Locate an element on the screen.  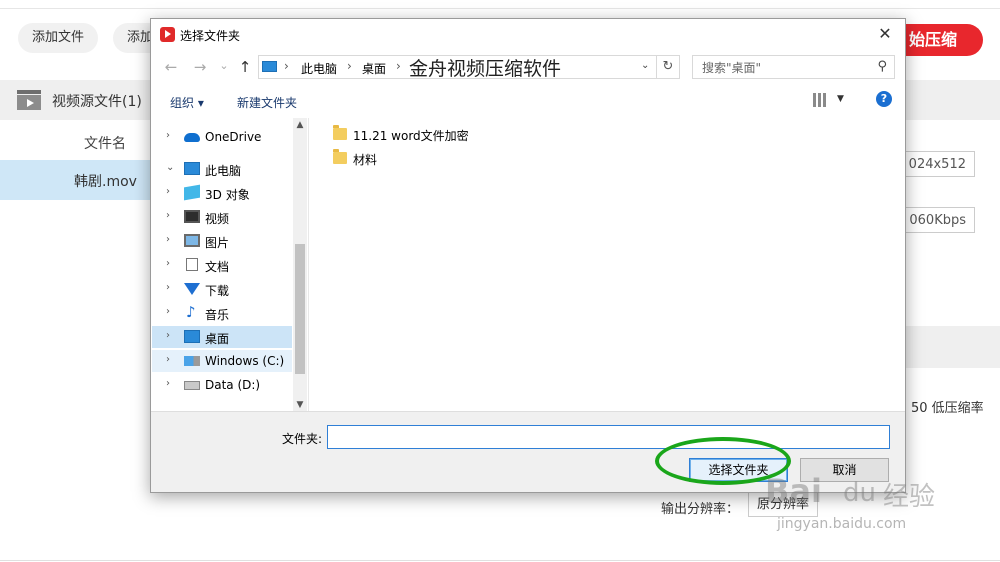
dialog-title-bar: 选择文件夹 ✕ is located at coordinates (528, 35).